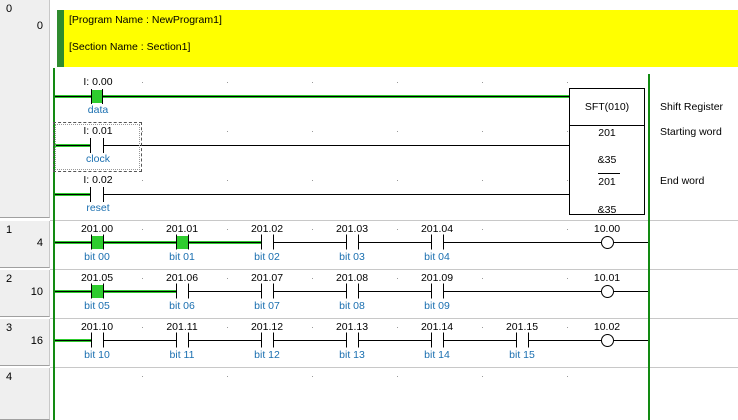  What do you see at coordinates (97, 194) in the screenshot?
I see `contact-reset` at bounding box center [97, 194].